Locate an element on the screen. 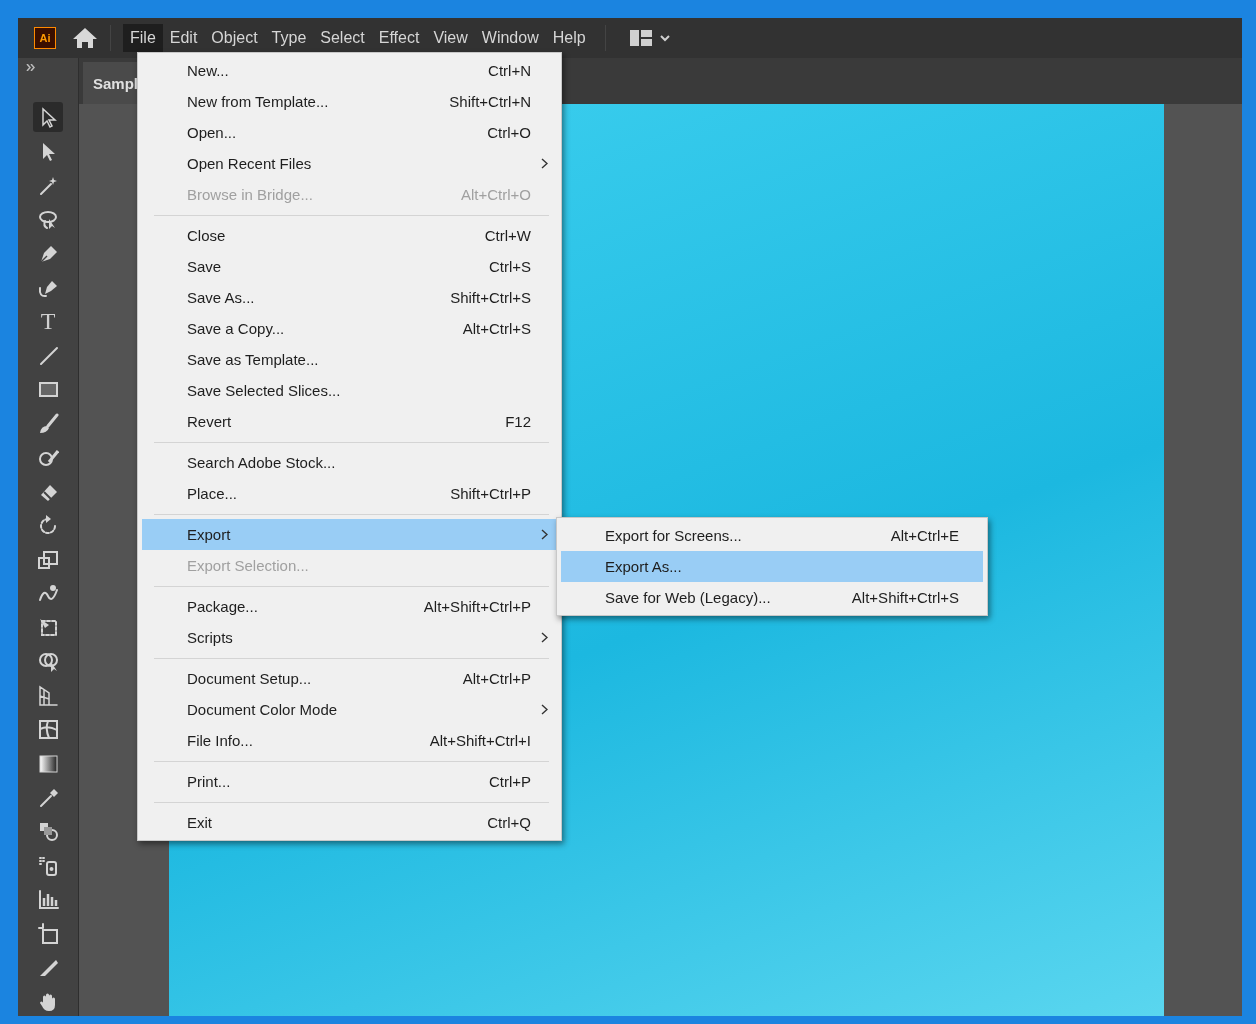 Image resolution: width=1256 pixels, height=1024 pixels. perspective-grid-icon is located at coordinates (48, 695).